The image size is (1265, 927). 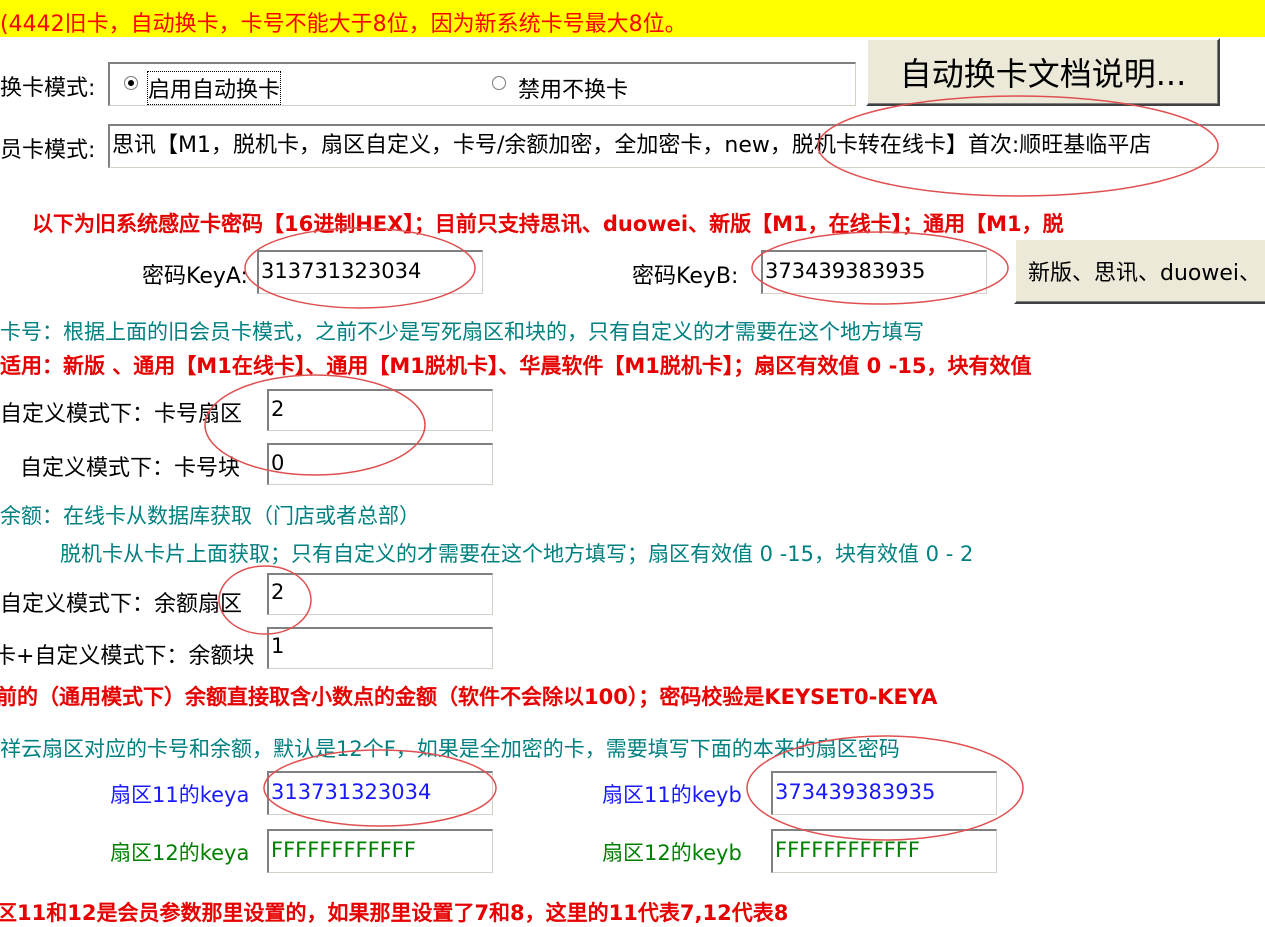 I want to click on keyb-label: 密码KeyB:, so click(x=685, y=276).